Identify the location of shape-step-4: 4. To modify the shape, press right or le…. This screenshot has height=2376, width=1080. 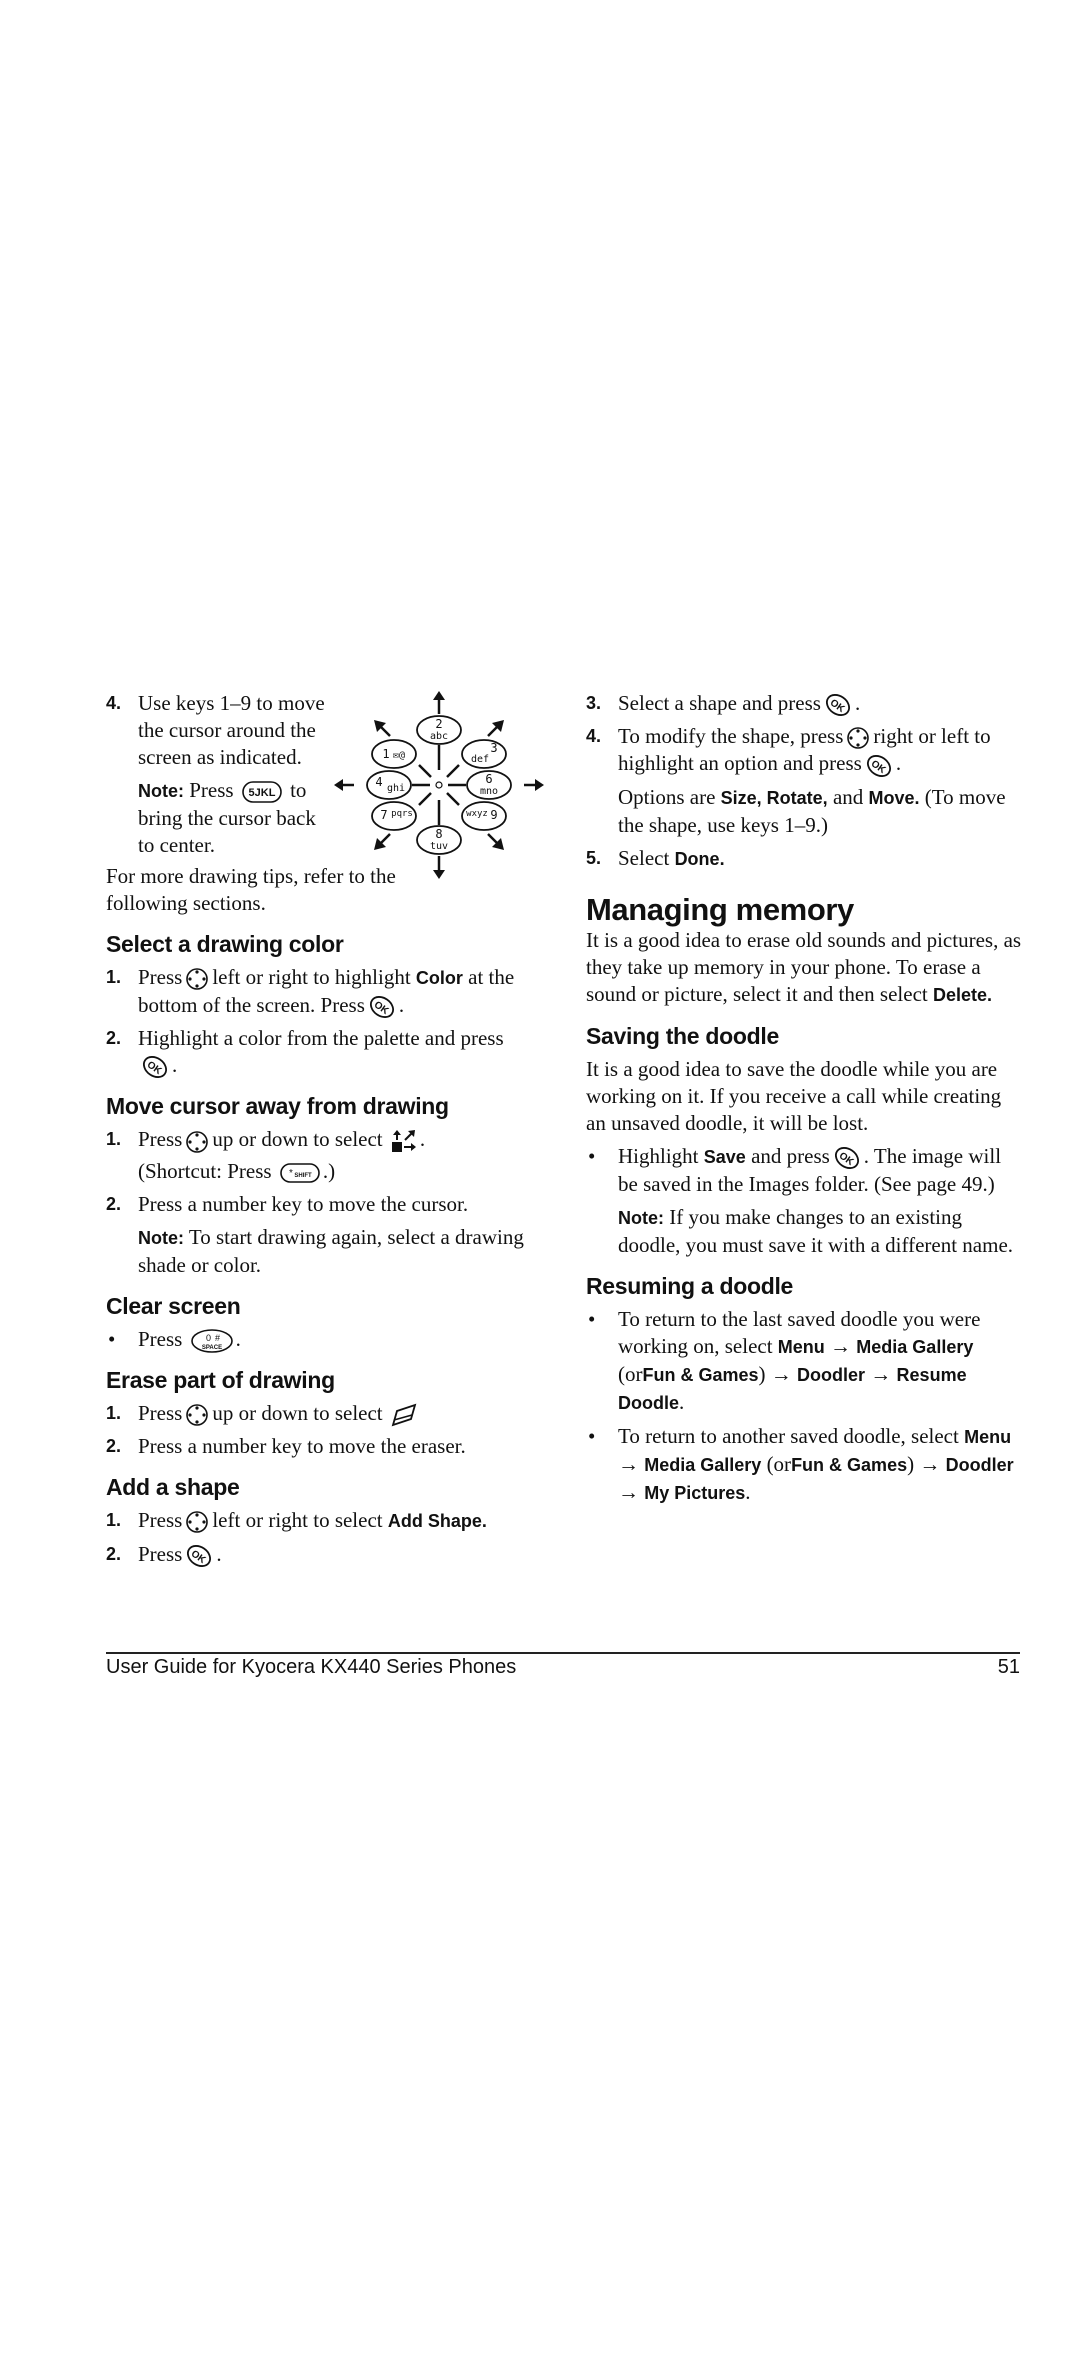
(804, 780).